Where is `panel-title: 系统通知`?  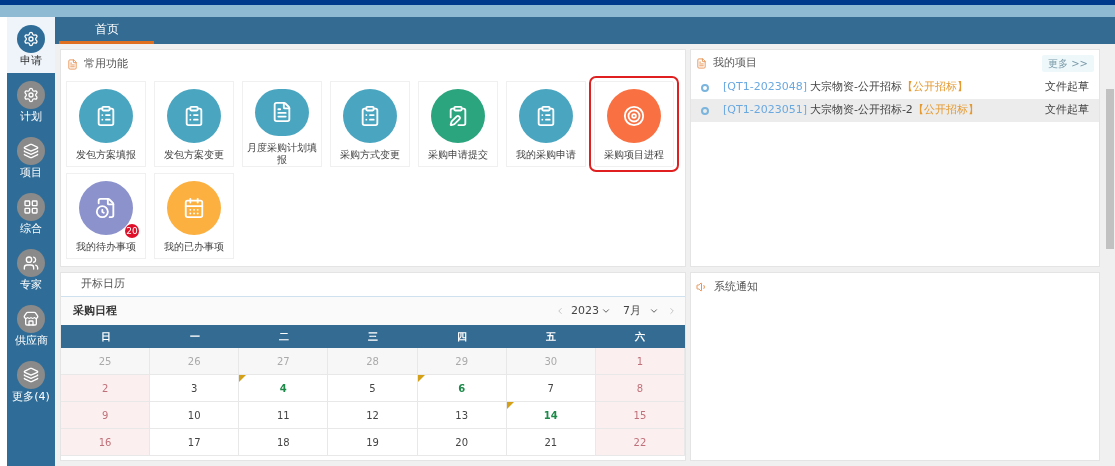 panel-title: 系统通知 is located at coordinates (736, 287).